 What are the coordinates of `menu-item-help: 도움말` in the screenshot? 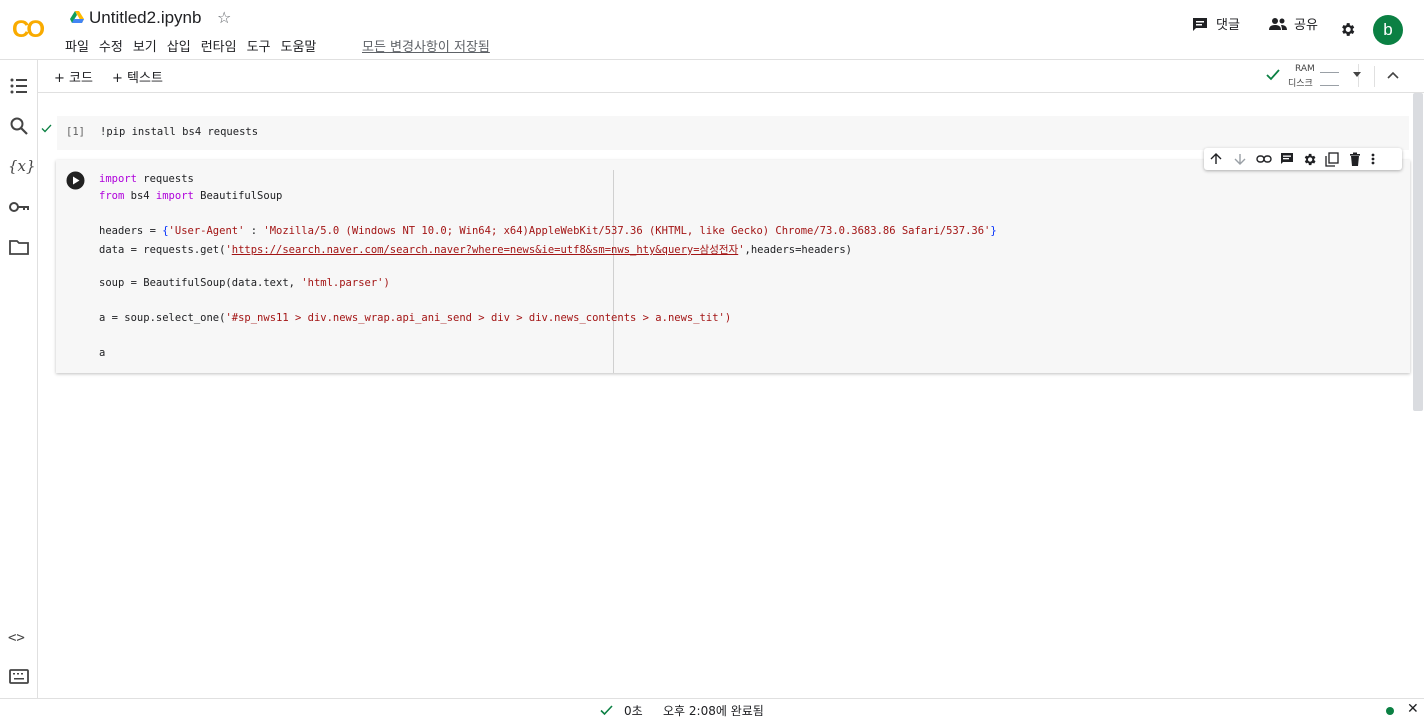 It's located at (299, 45).